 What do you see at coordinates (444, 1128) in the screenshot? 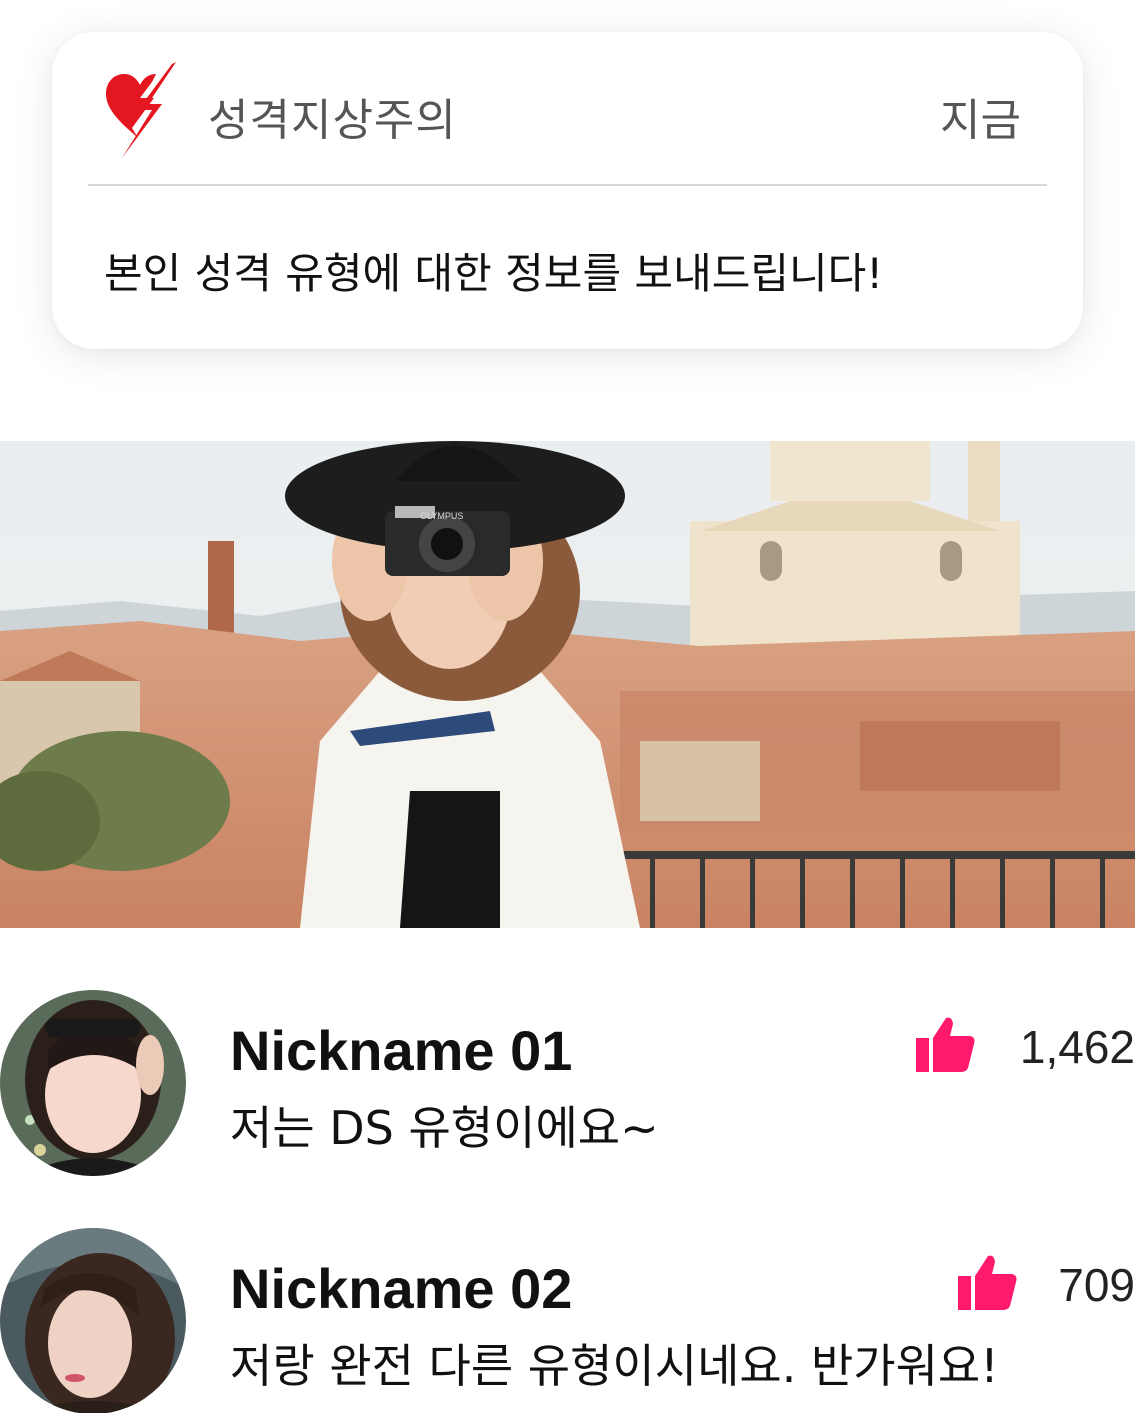
I see `comment-text: 저는 DS 유형이에요~` at bounding box center [444, 1128].